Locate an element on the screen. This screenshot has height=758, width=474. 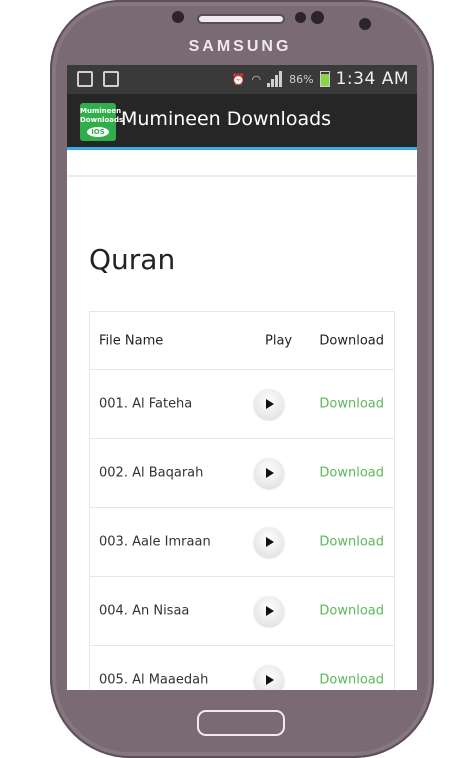
divider is located at coordinates (242, 176).